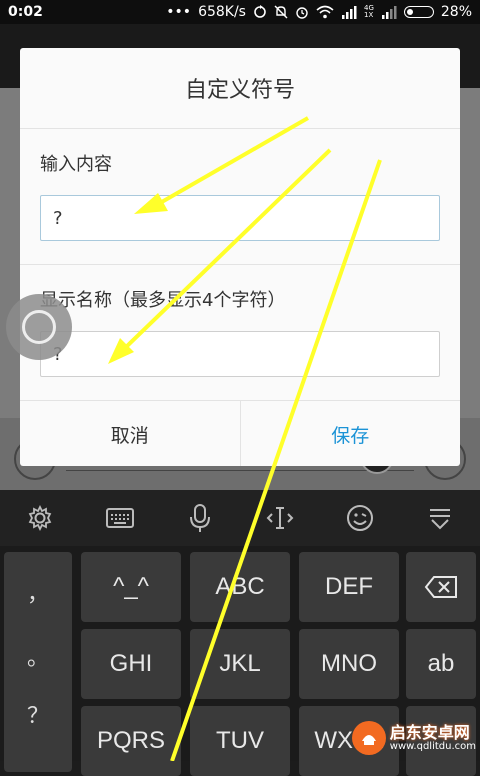 This screenshot has width=480, height=776. Describe the element at coordinates (456, 12) in the screenshot. I see `battery-percent: 28%` at that location.